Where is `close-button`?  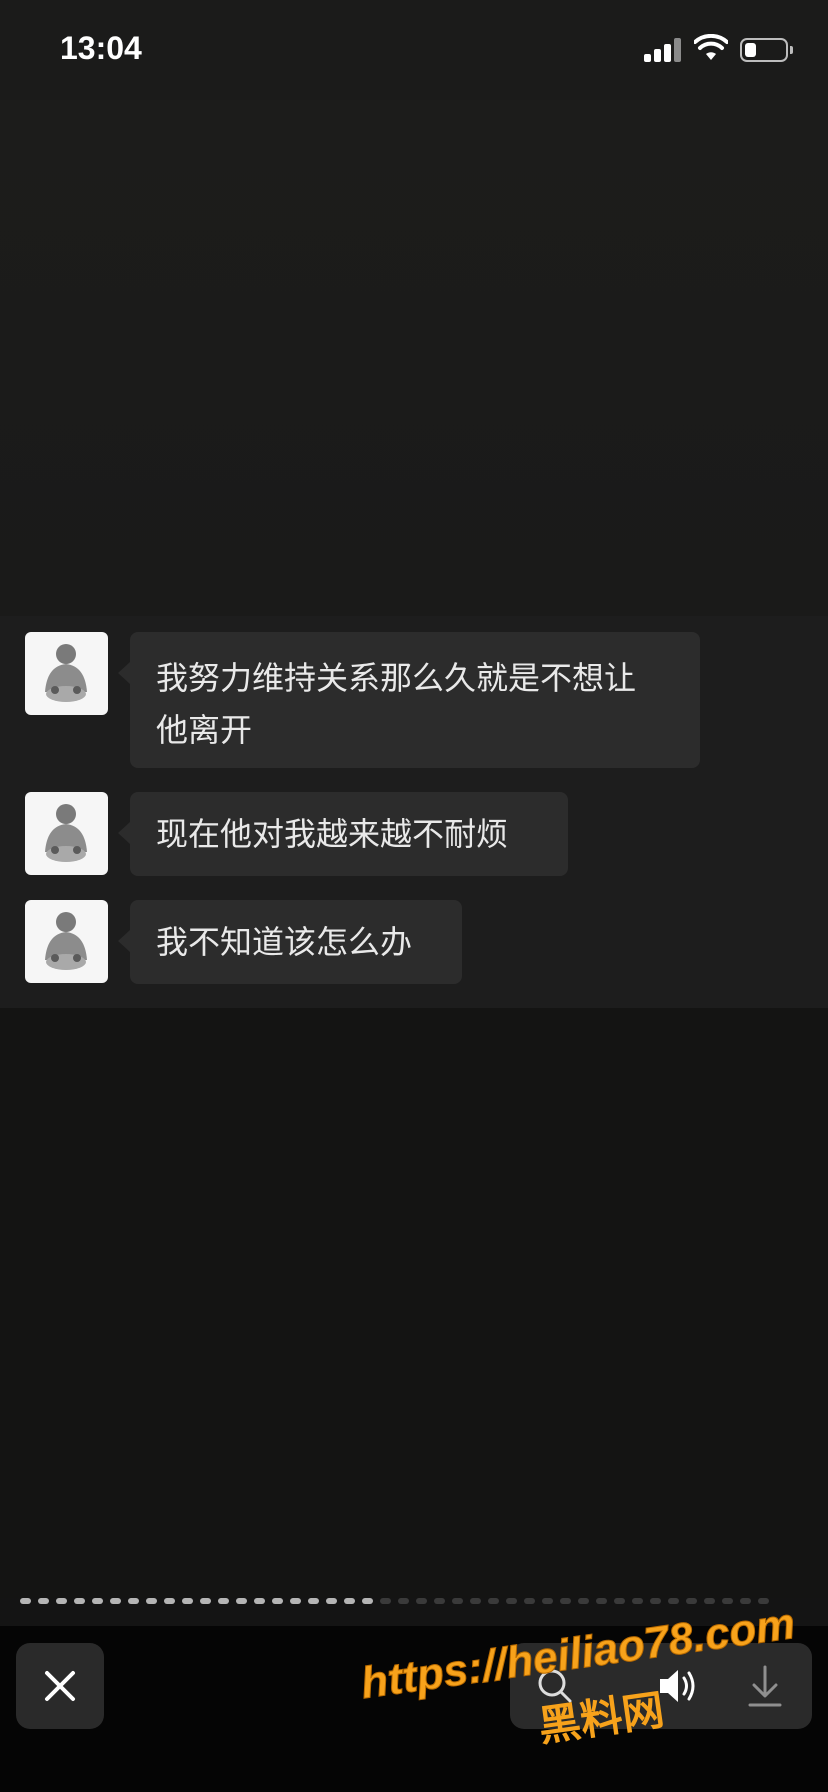 close-button is located at coordinates (60, 1686).